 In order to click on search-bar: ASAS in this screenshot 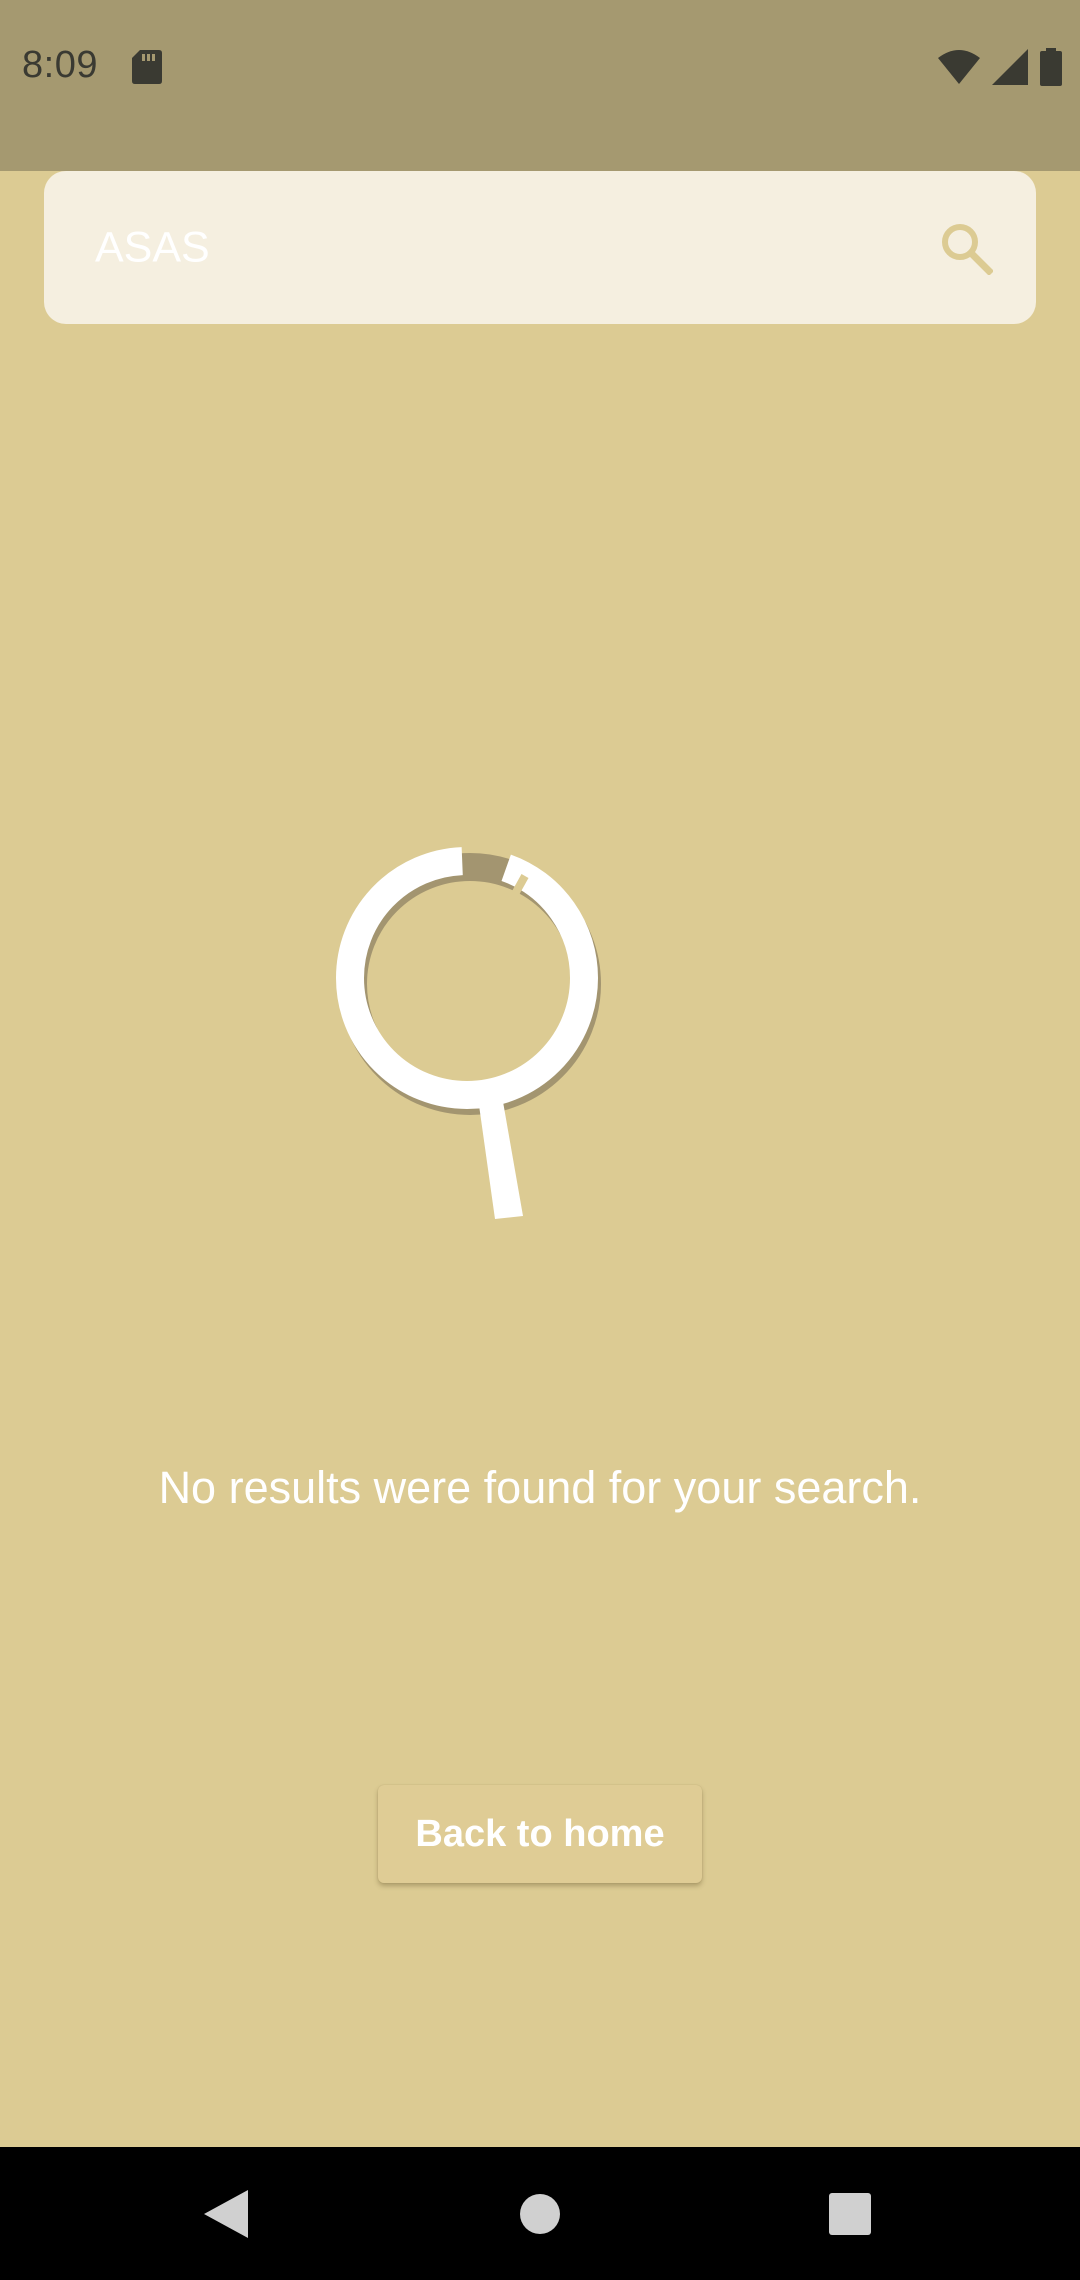, I will do `click(540, 247)`.